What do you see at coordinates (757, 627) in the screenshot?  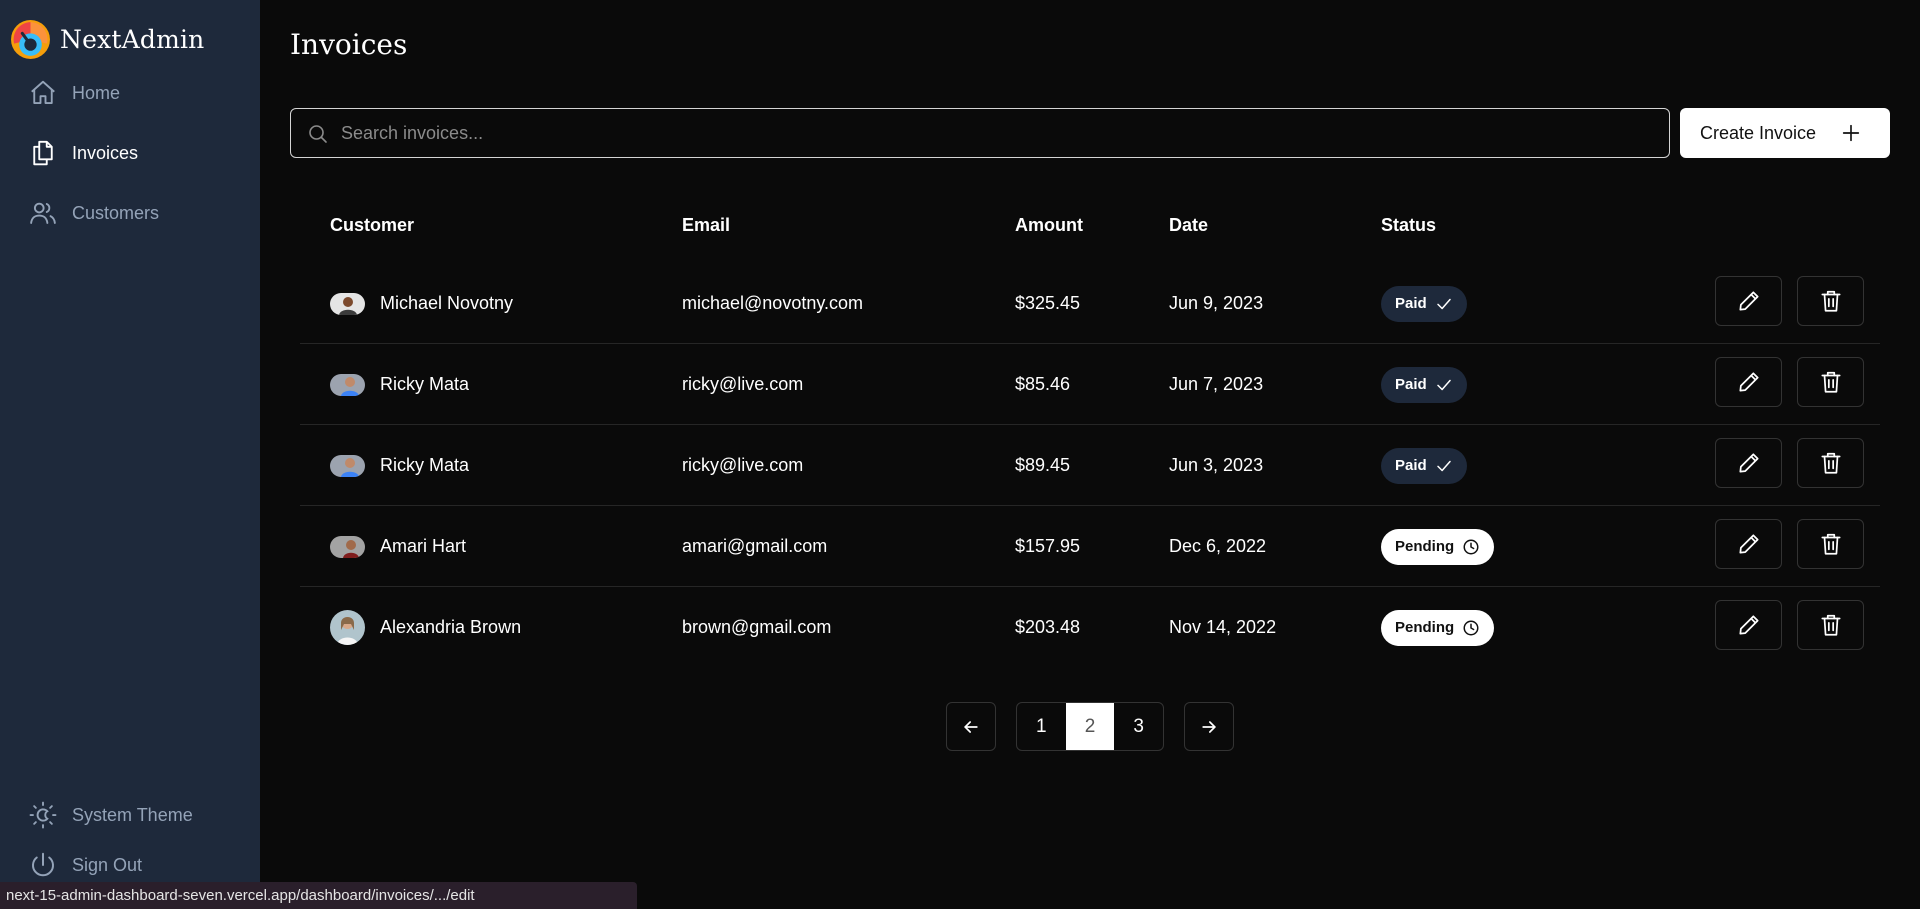 I see `email-cell: brown@gmail.com` at bounding box center [757, 627].